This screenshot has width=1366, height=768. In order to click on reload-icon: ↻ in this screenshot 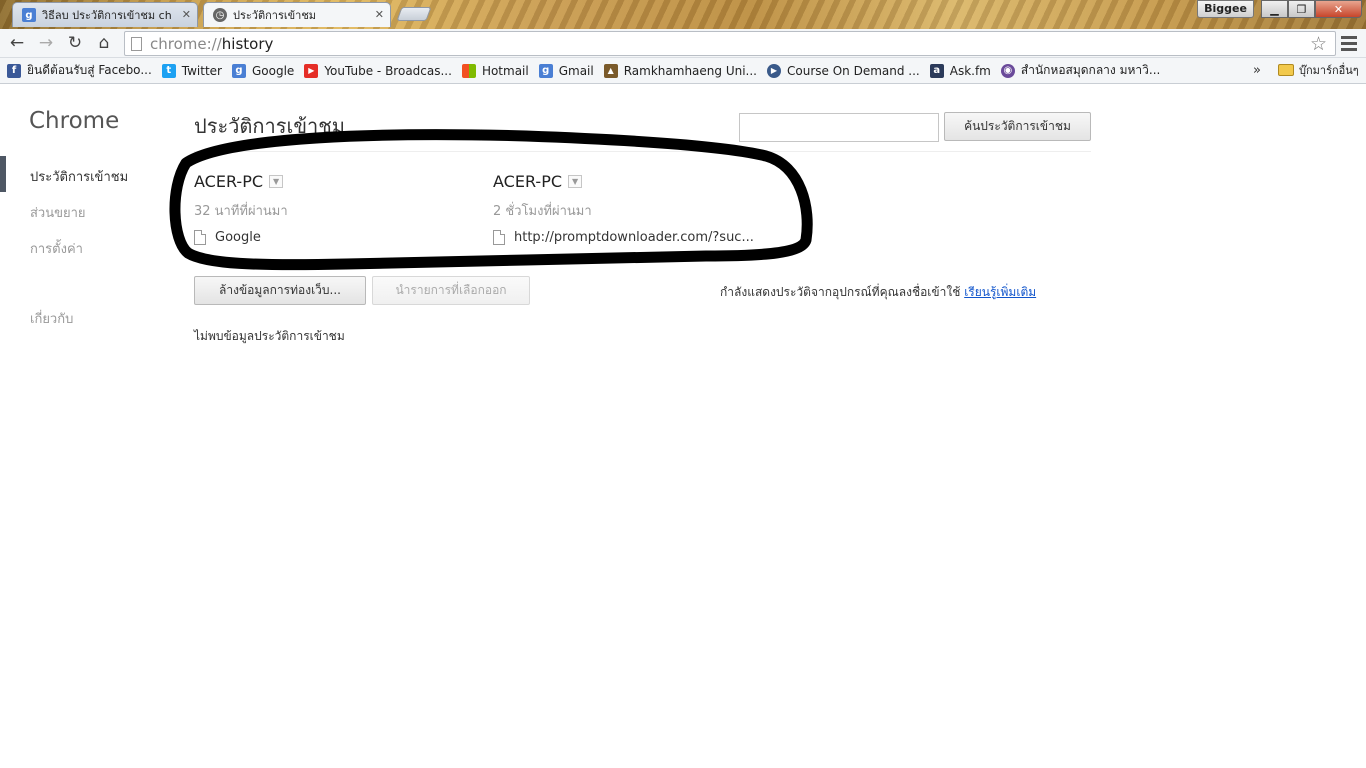, I will do `click(75, 43)`.